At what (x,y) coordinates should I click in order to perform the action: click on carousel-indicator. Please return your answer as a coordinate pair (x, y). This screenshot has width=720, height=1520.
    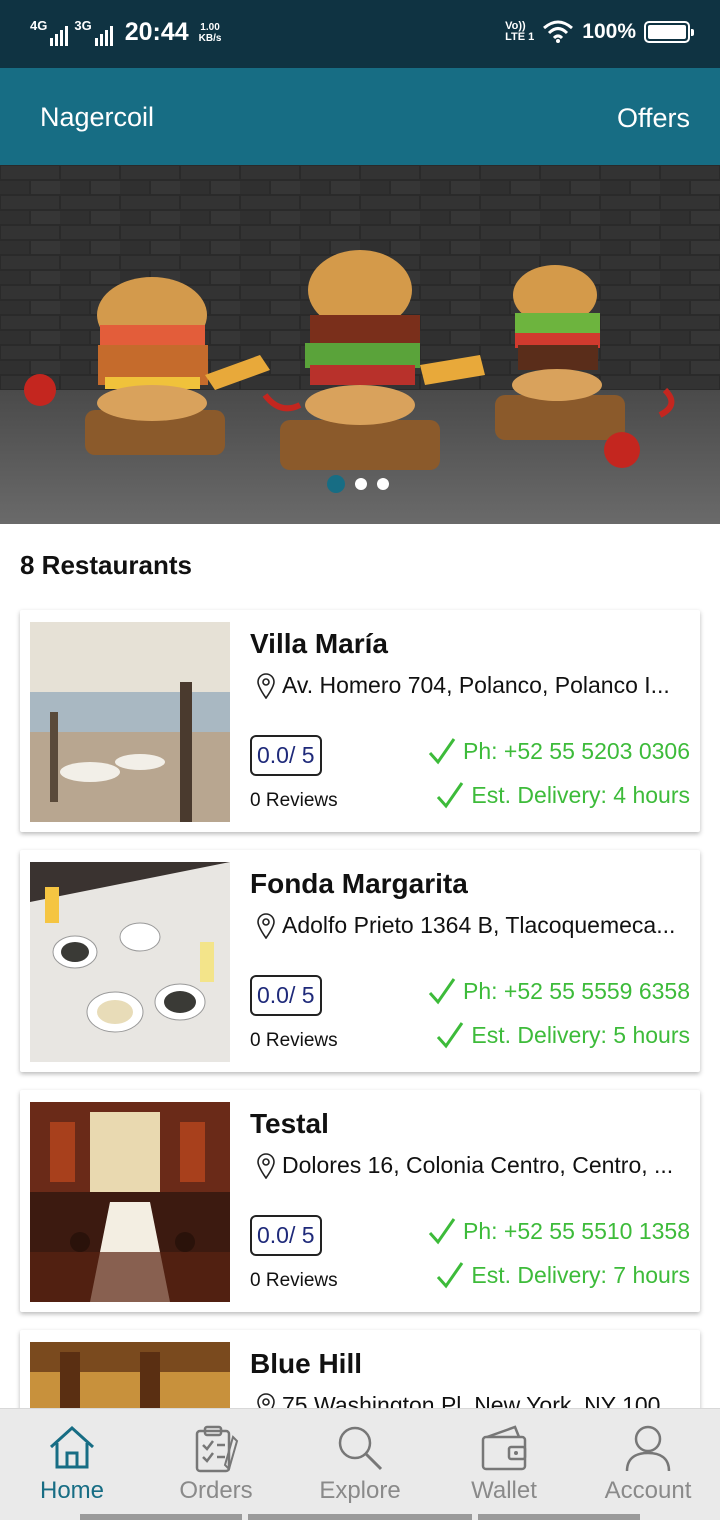
    Looking at the image, I should click on (358, 484).